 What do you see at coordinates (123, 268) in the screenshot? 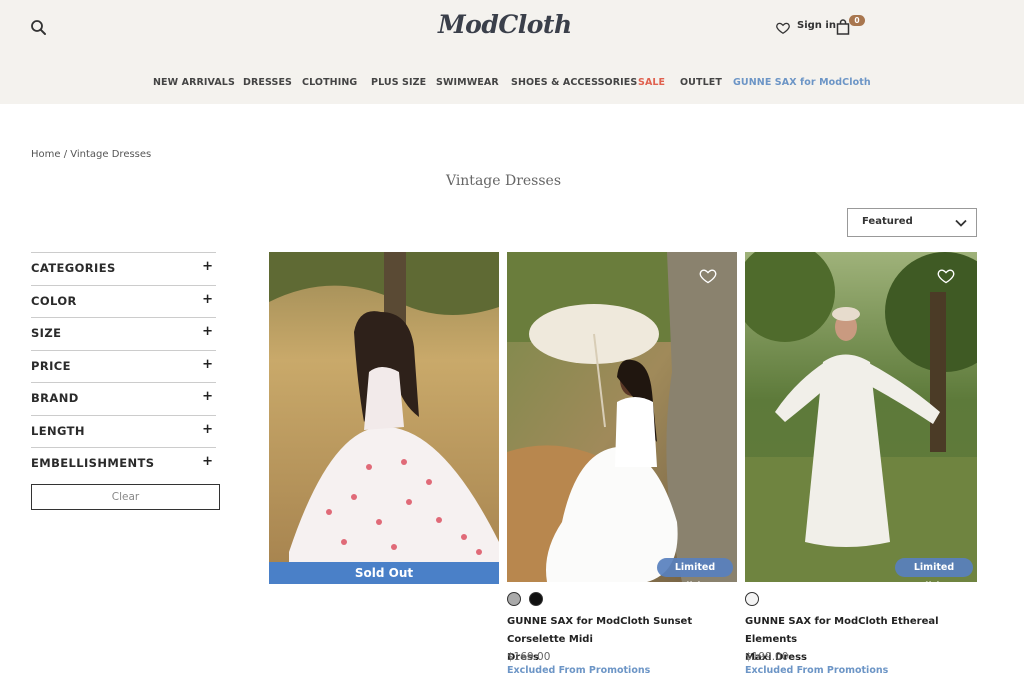
I see `filter-categories: CATEGORIES +` at bounding box center [123, 268].